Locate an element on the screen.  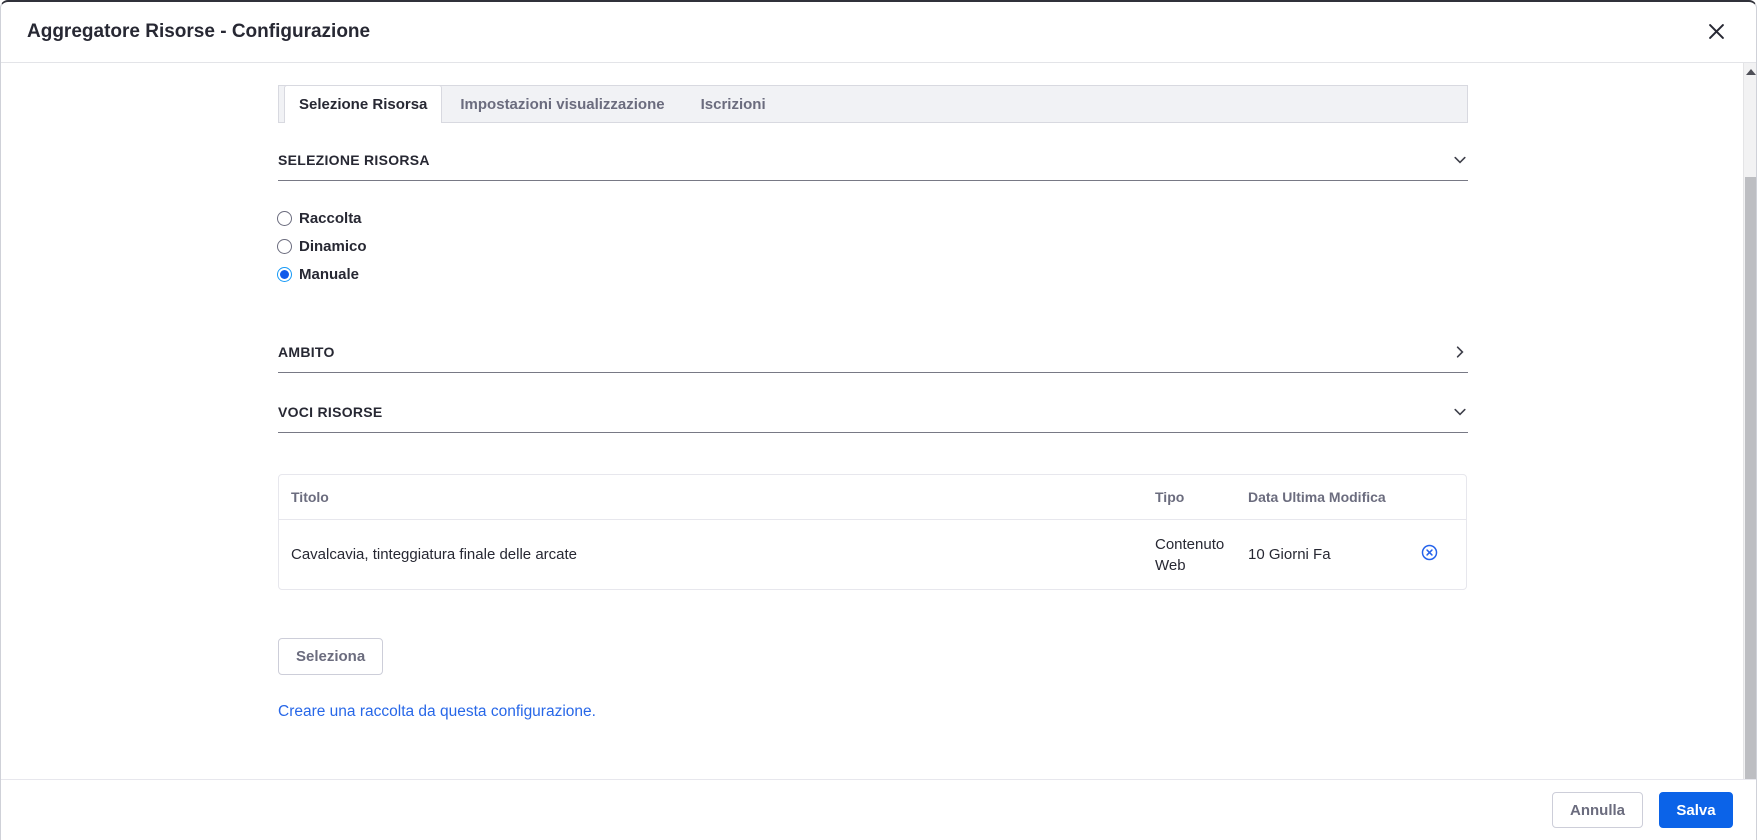
vertical-scrollbar is located at coordinates (1750, 421).